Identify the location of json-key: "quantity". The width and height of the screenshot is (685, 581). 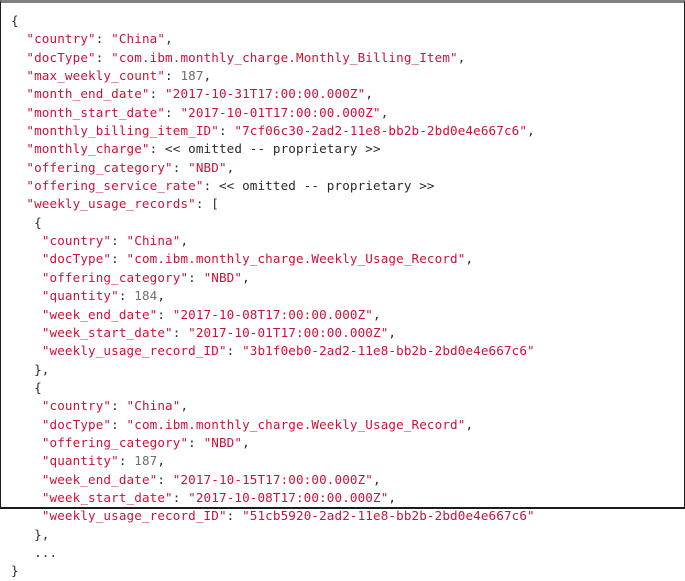
(80, 296).